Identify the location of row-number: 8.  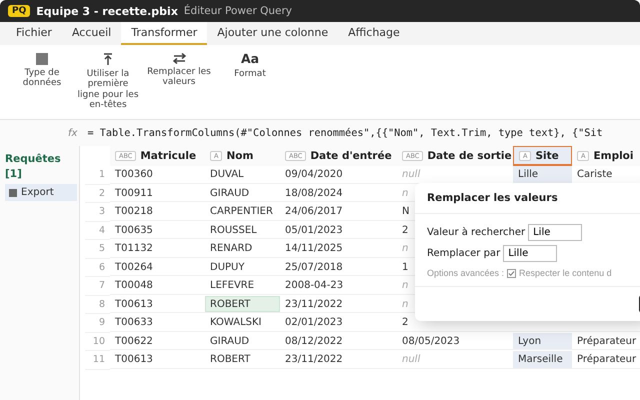
(97, 305).